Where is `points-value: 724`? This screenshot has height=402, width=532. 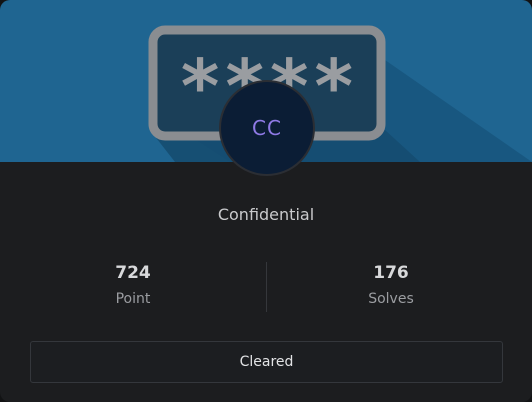 points-value: 724 is located at coordinates (133, 273).